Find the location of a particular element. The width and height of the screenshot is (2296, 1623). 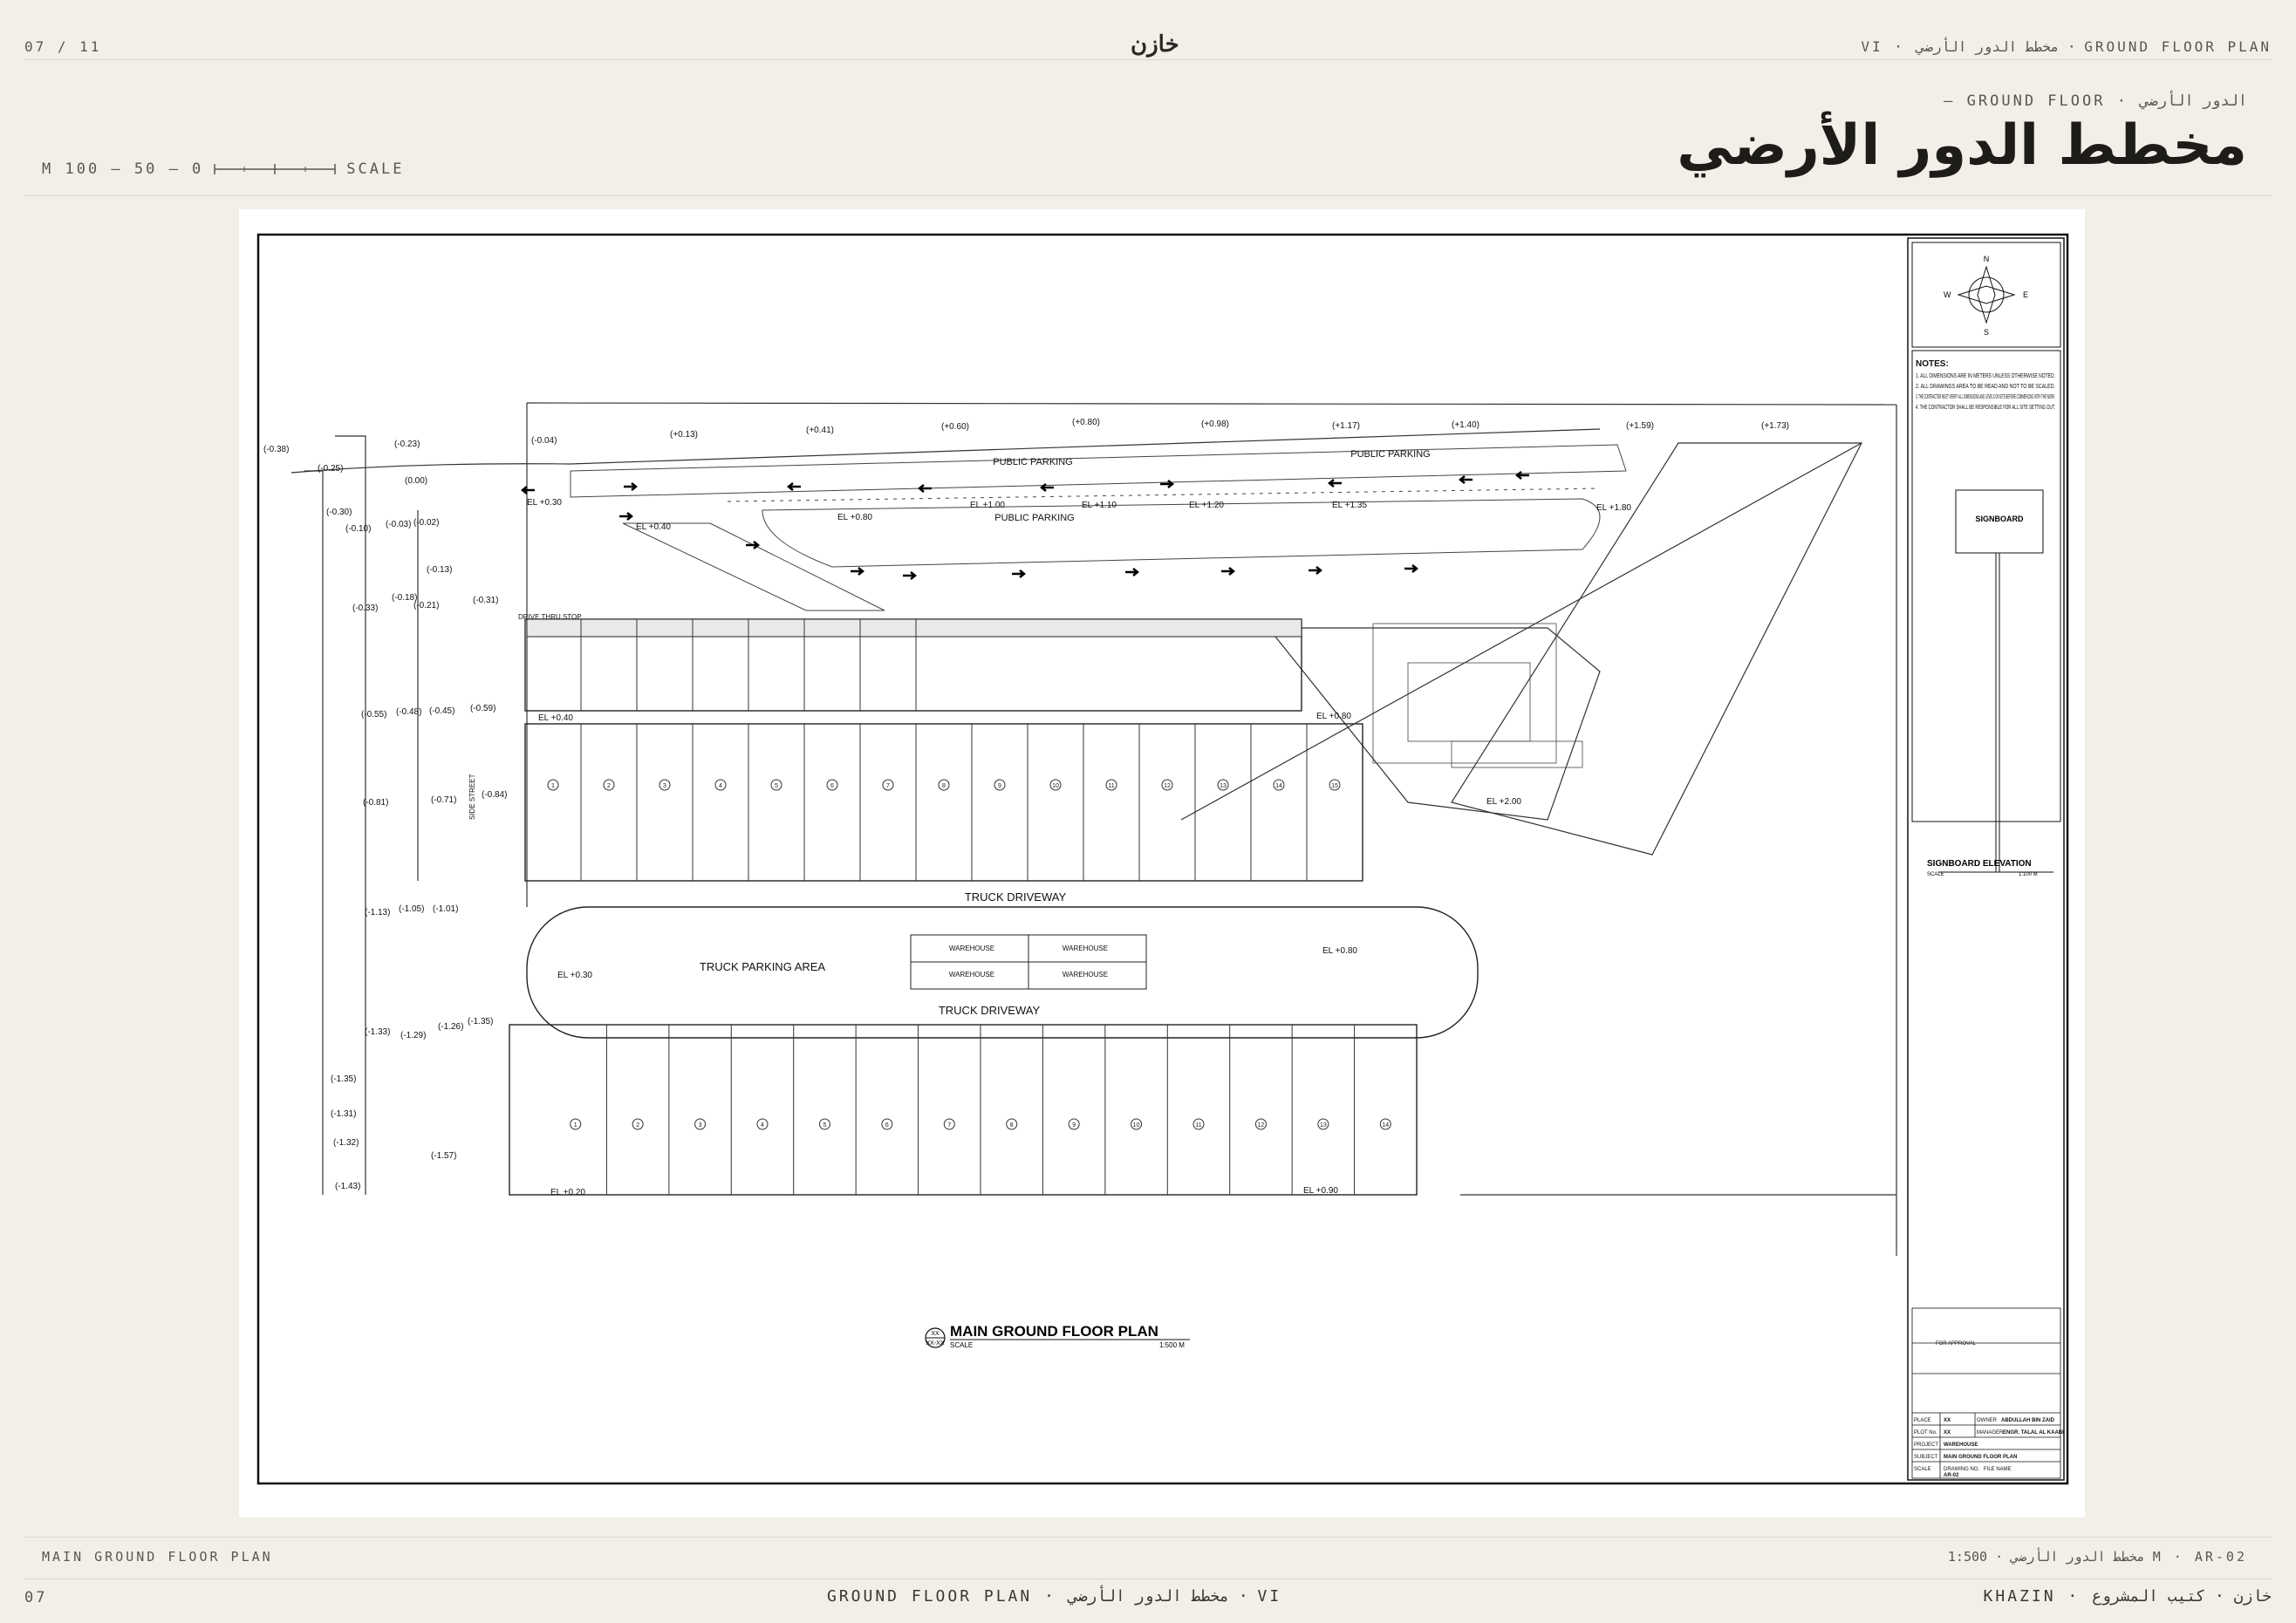

elevation-label: EL +1.10 is located at coordinates (1099, 505).